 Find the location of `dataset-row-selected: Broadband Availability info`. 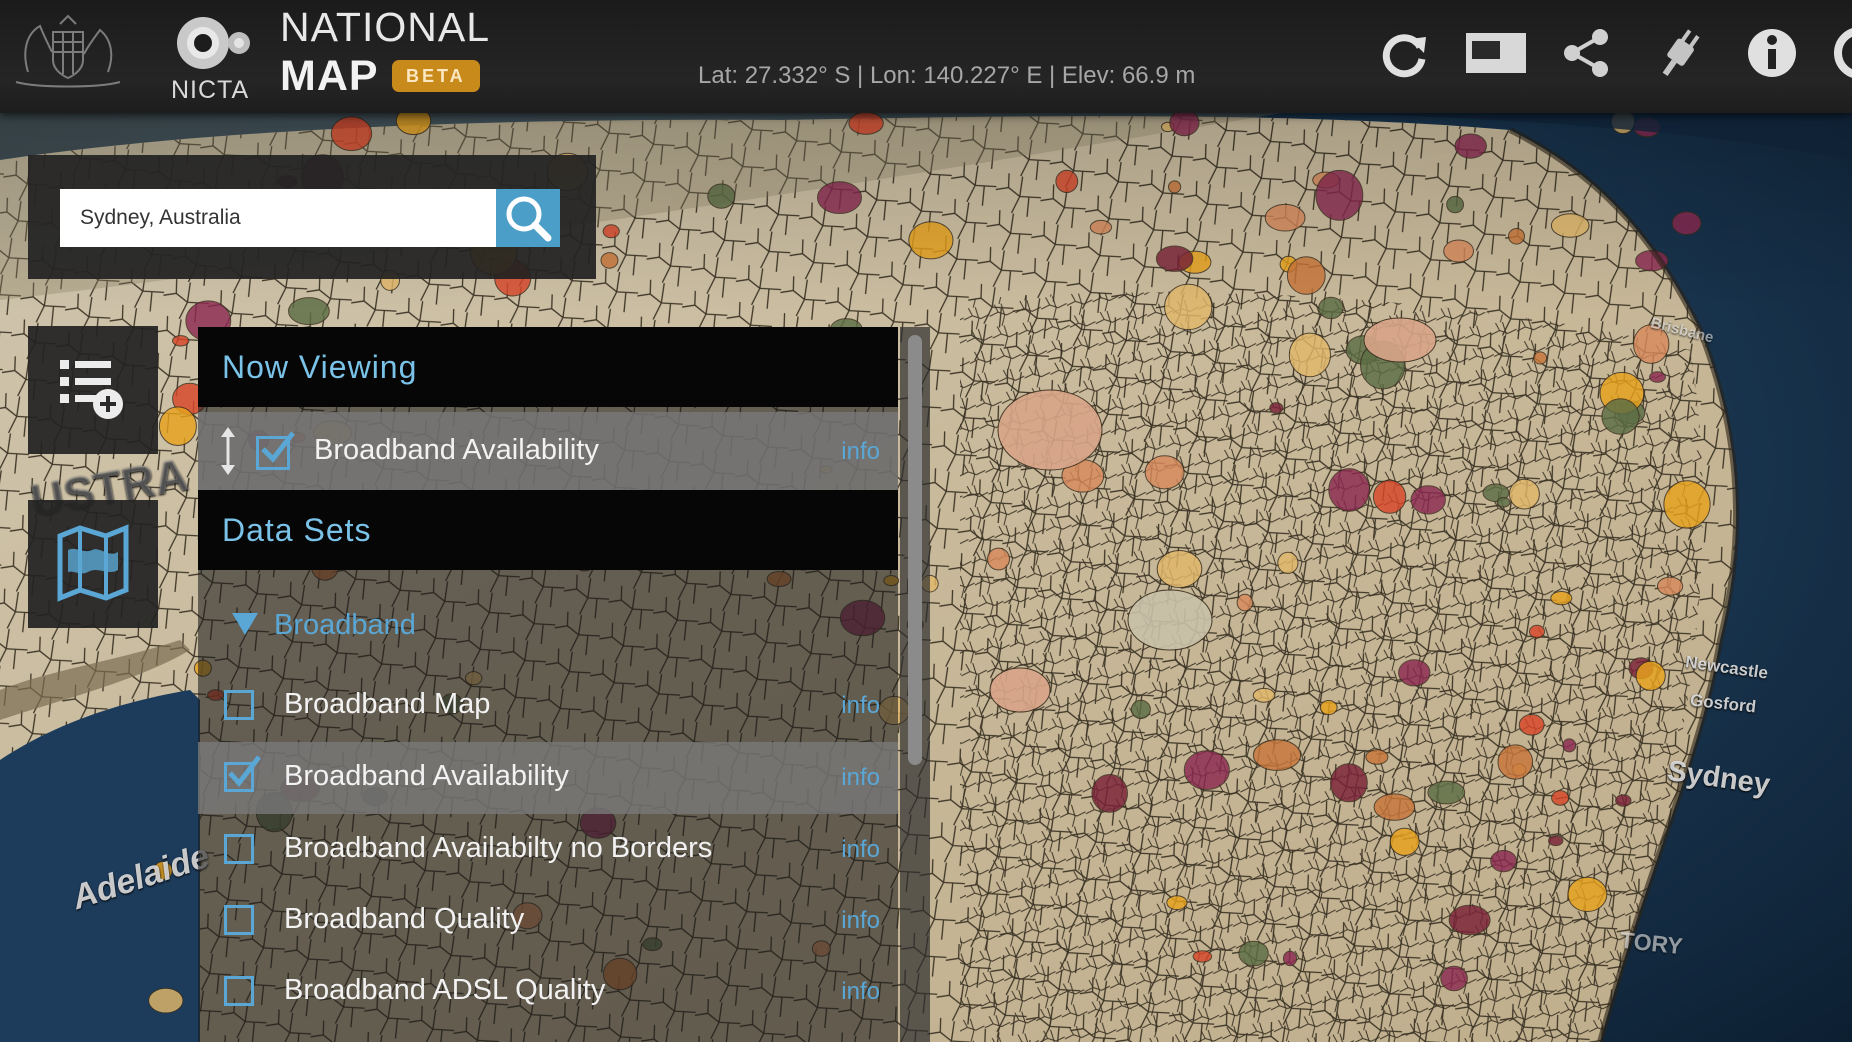

dataset-row-selected: Broadband Availability info is located at coordinates (548, 778).